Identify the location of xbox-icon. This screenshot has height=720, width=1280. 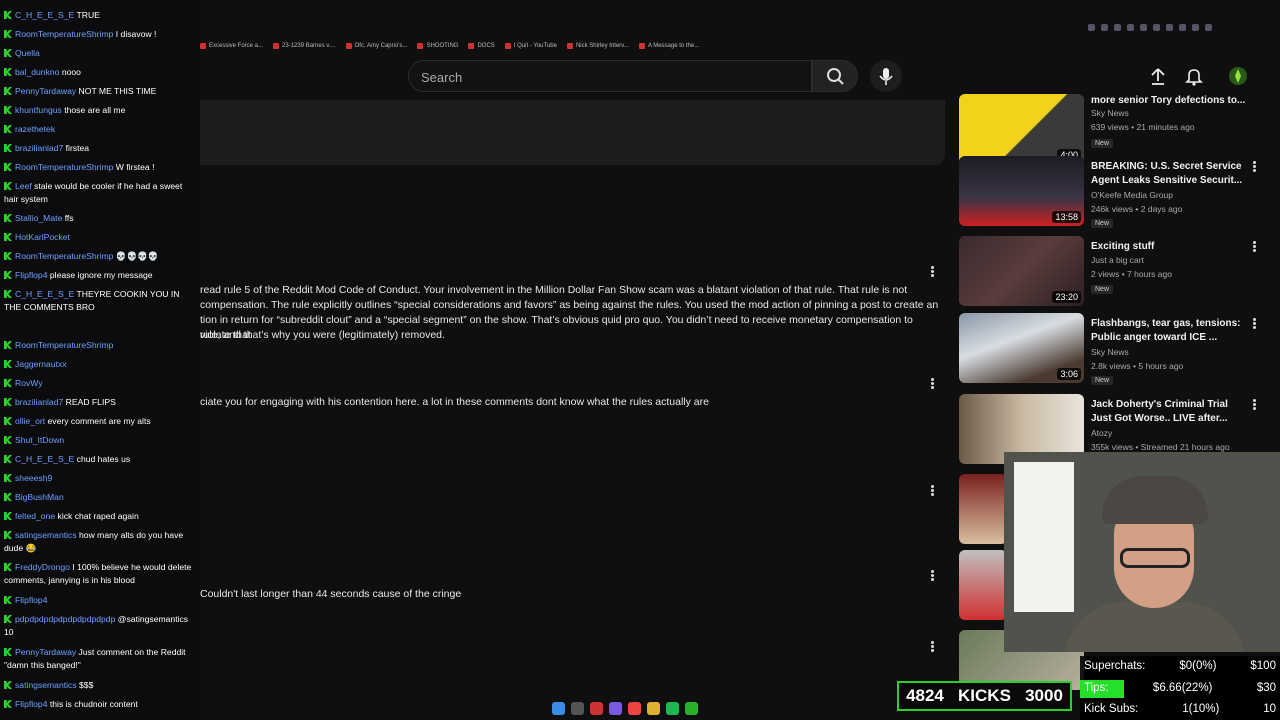
(691, 708).